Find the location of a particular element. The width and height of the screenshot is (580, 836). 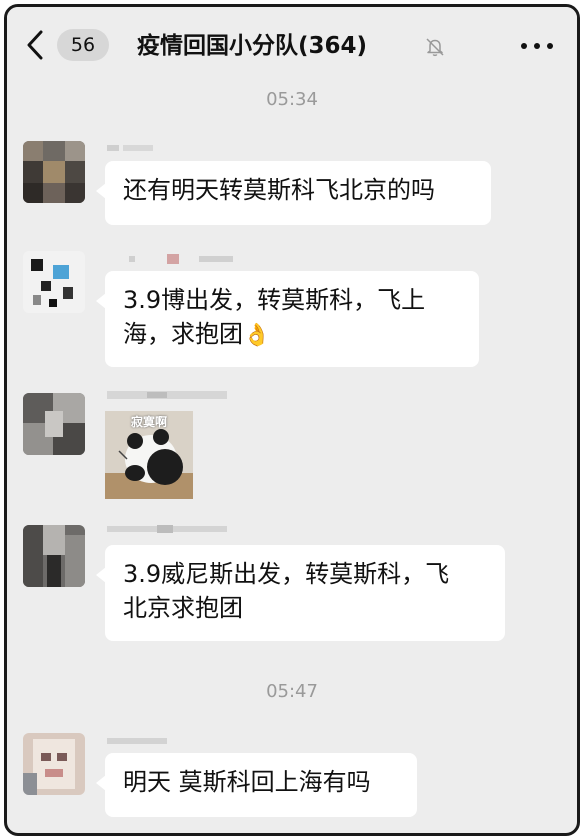

message-text-line: 北京求抱团 is located at coordinates (183, 608).